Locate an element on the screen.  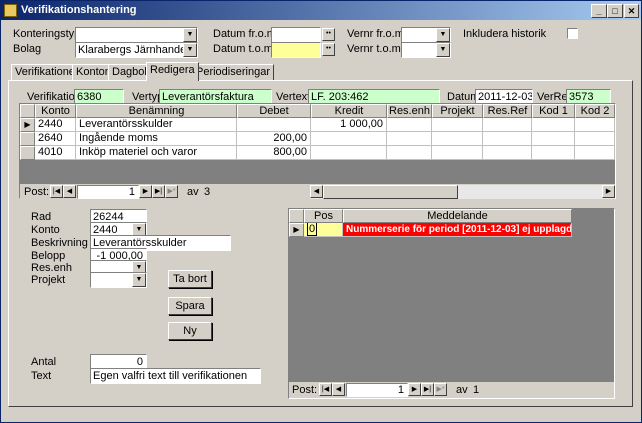
tab-periodiseringar: Periodiseringar is located at coordinates (233, 72).